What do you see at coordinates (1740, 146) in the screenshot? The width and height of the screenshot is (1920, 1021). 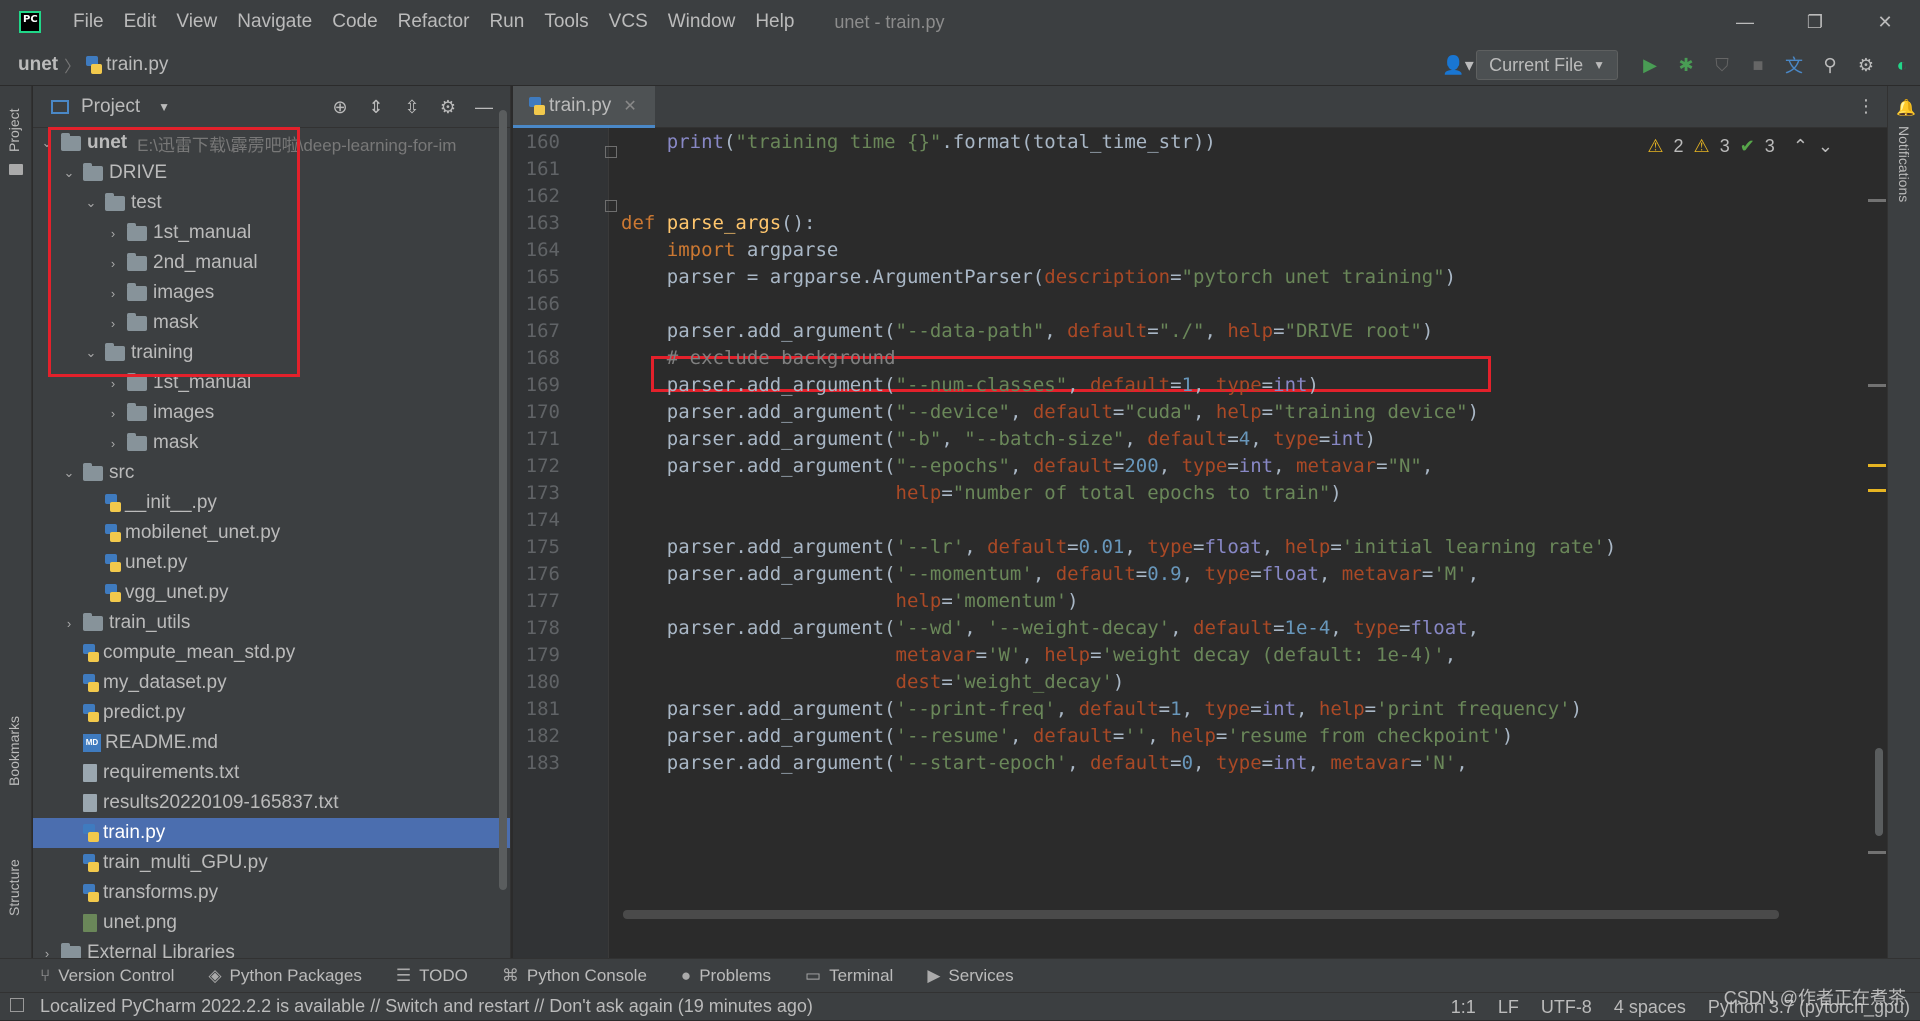 I see `inspection-widget: ⚠ 2 ⚠ 3 ✔ 3 ⌃ ⌄` at bounding box center [1740, 146].